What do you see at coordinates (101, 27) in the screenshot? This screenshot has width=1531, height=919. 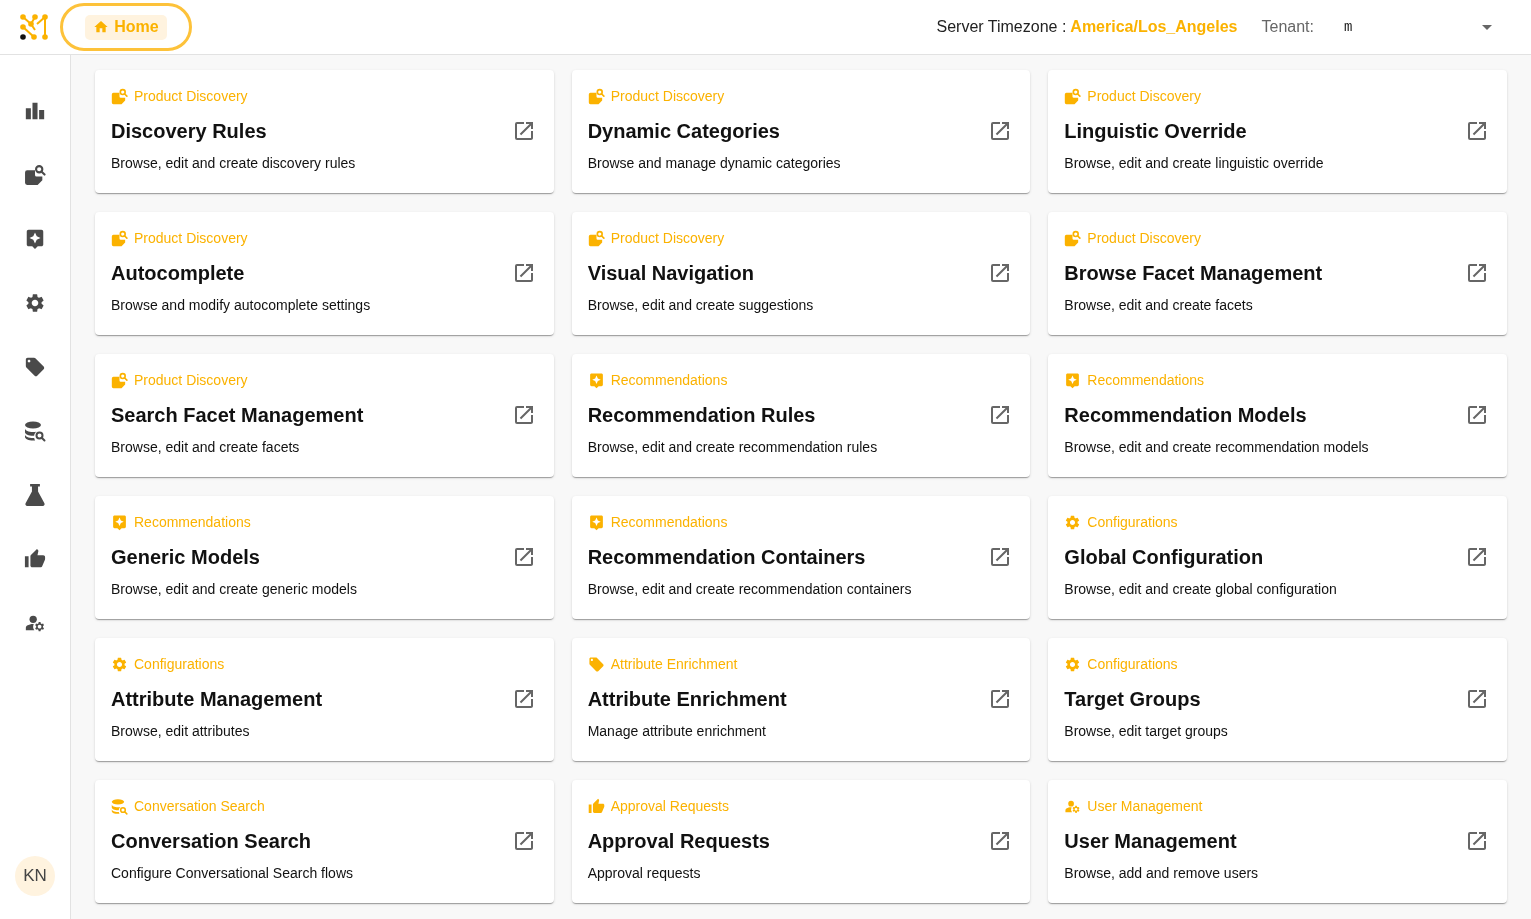 I see `home-icon` at bounding box center [101, 27].